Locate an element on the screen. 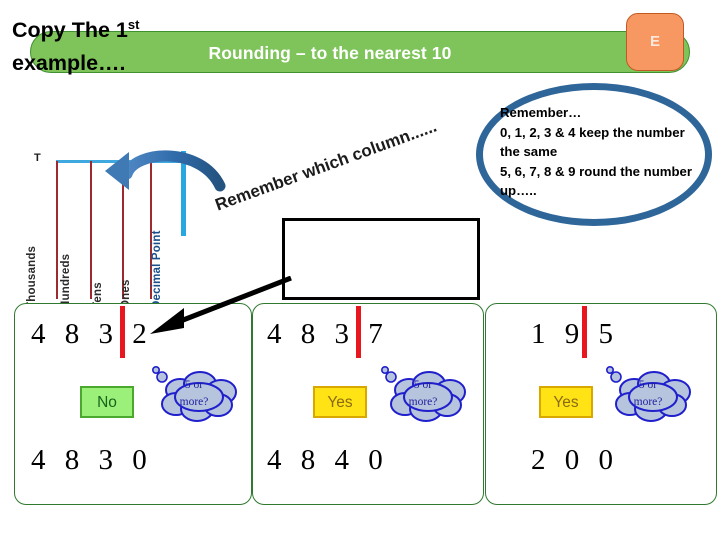 This screenshot has width=720, height=540. copy-example-line2: example…. is located at coordinates (69, 63).